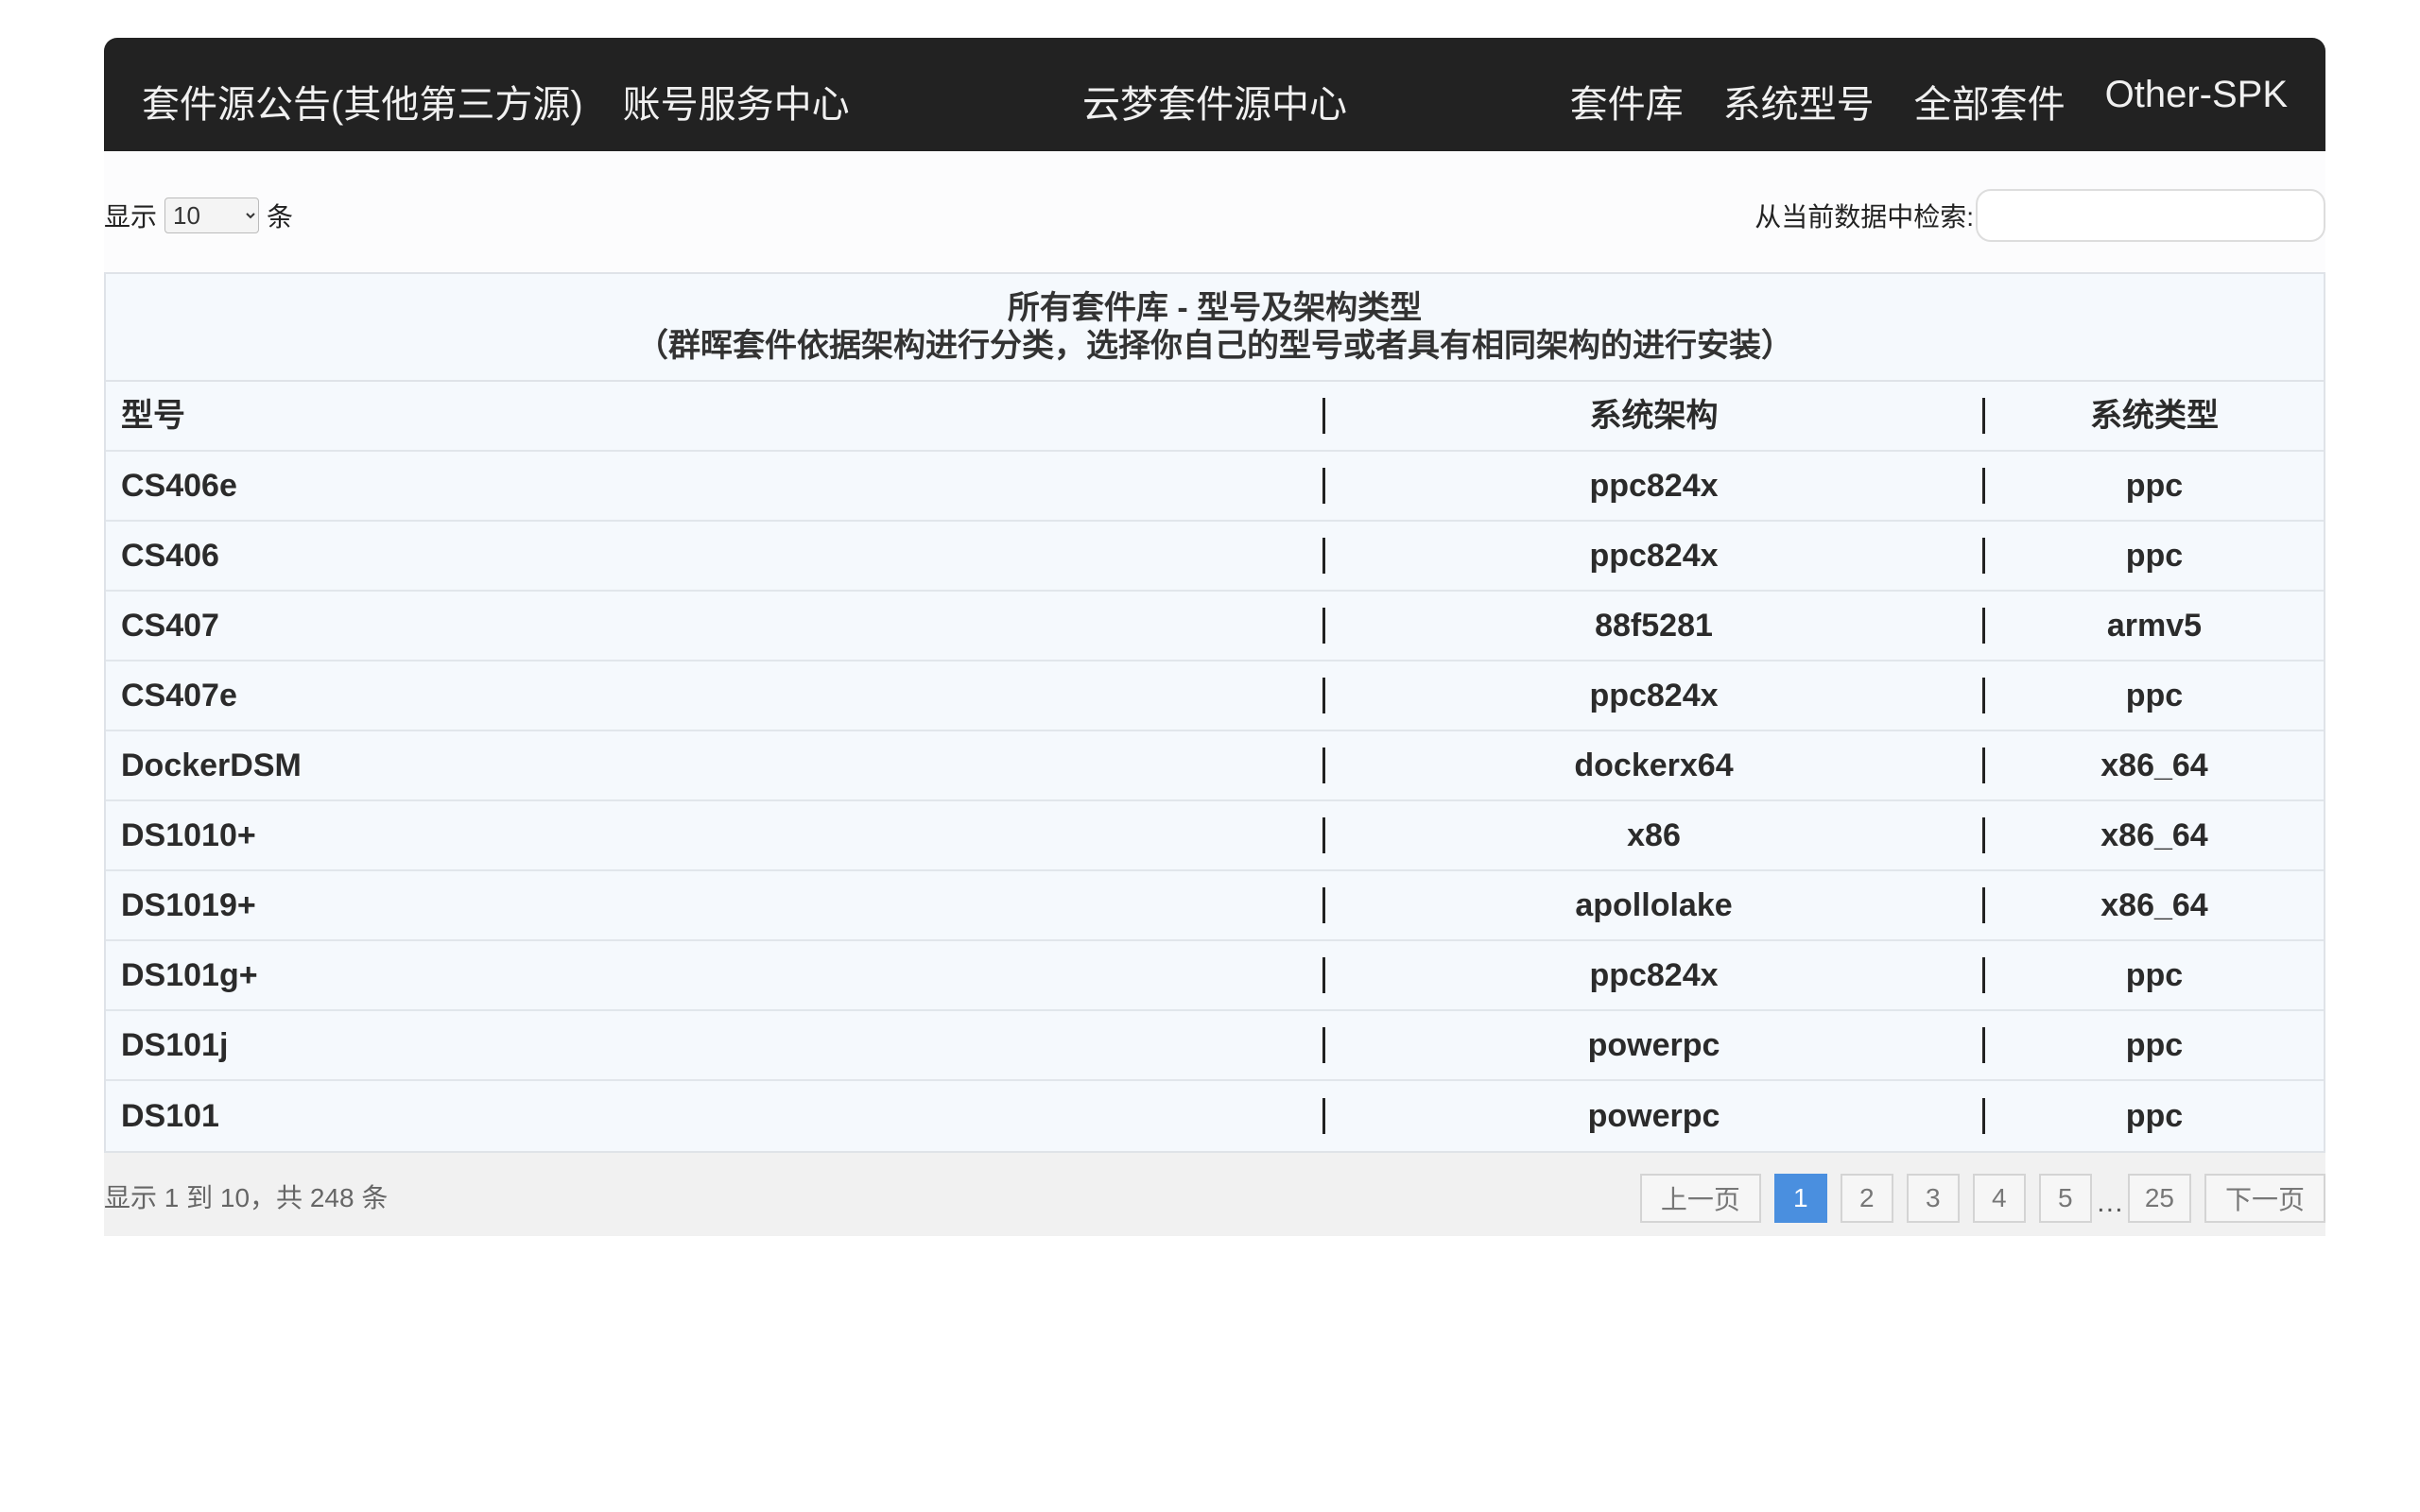 The height and width of the screenshot is (1512, 2420). What do you see at coordinates (2154, 416) in the screenshot?
I see `column-header-system-type: 系统类型` at bounding box center [2154, 416].